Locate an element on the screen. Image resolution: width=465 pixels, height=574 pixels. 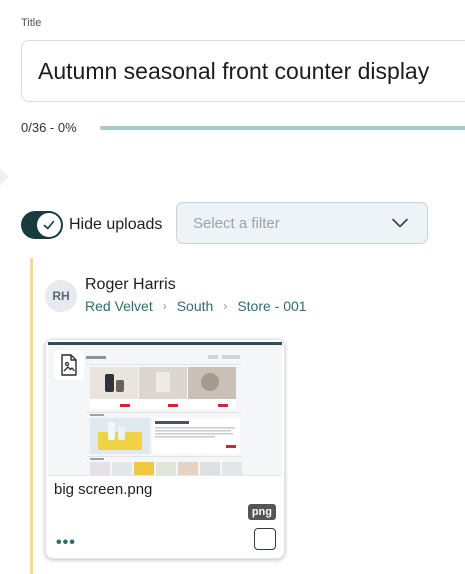
more-options-button: ••• is located at coordinates (66, 543).